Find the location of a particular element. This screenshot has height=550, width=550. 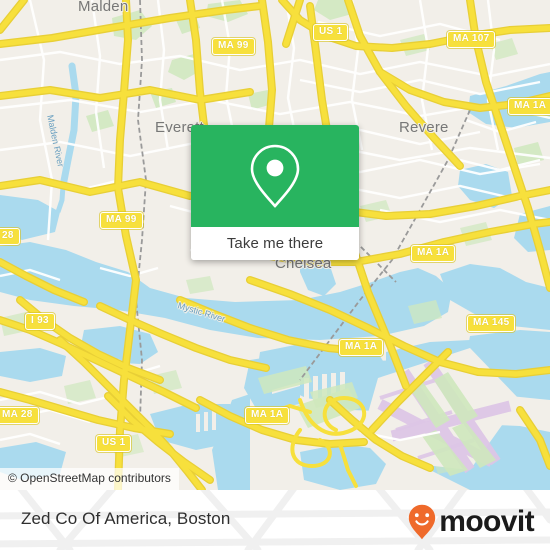

moovit-pin-icon is located at coordinates (422, 522).